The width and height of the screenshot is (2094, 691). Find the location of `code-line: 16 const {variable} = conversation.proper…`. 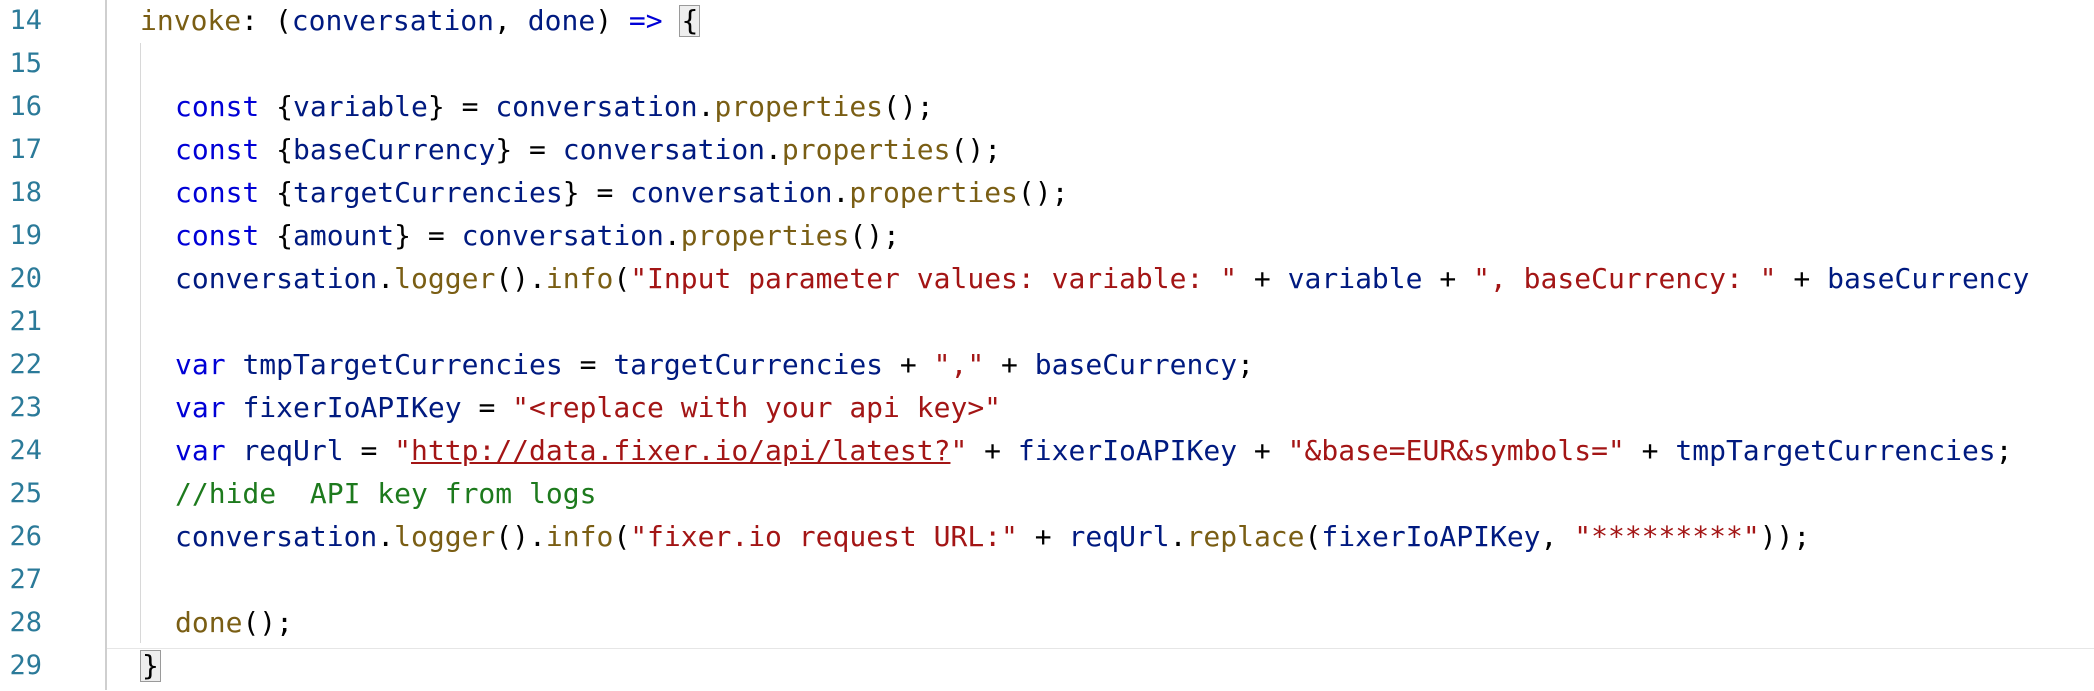

code-line: 16 const {variable} = conversation.proper… is located at coordinates (1047, 107).